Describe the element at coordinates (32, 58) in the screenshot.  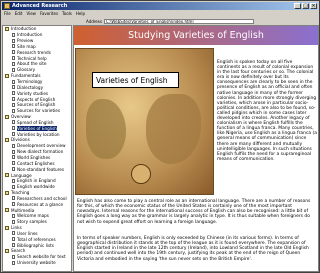
I see `sidebar-item-label: Technical help` at that location.